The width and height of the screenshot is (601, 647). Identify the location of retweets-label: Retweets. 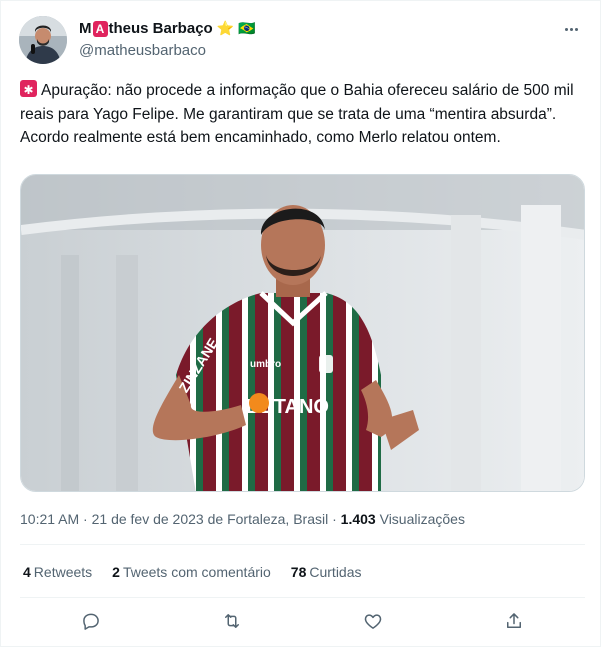
(63, 572).